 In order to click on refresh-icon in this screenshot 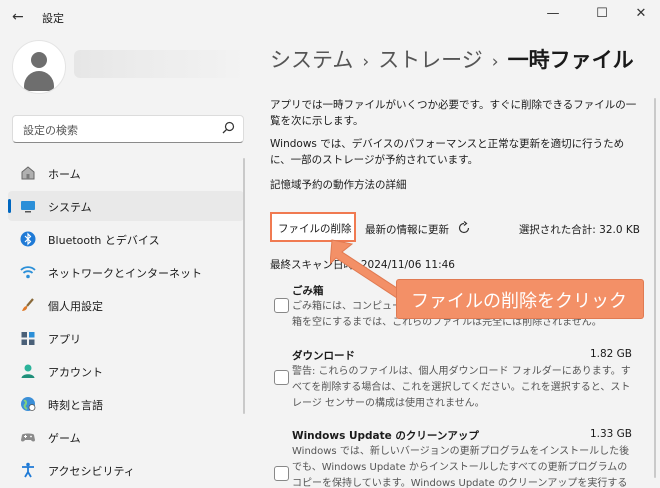, I will do `click(464, 228)`.